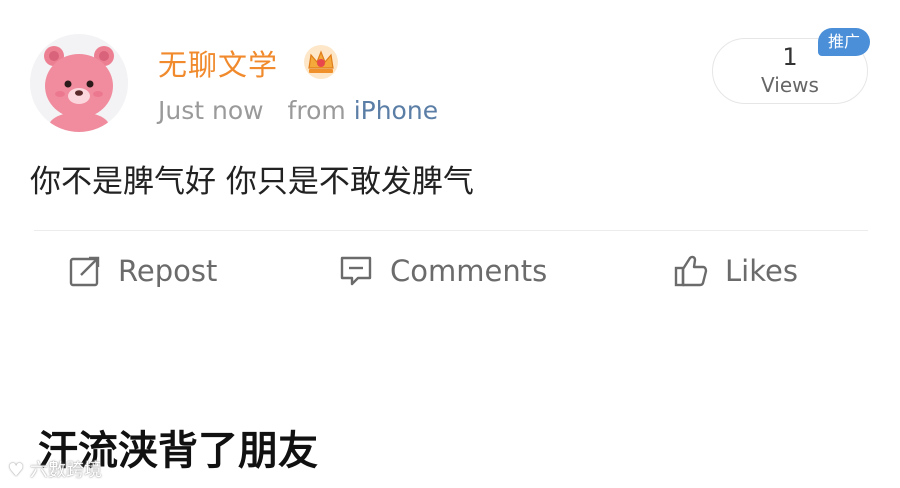 The image size is (900, 488). I want to click on repost-icon, so click(84, 271).